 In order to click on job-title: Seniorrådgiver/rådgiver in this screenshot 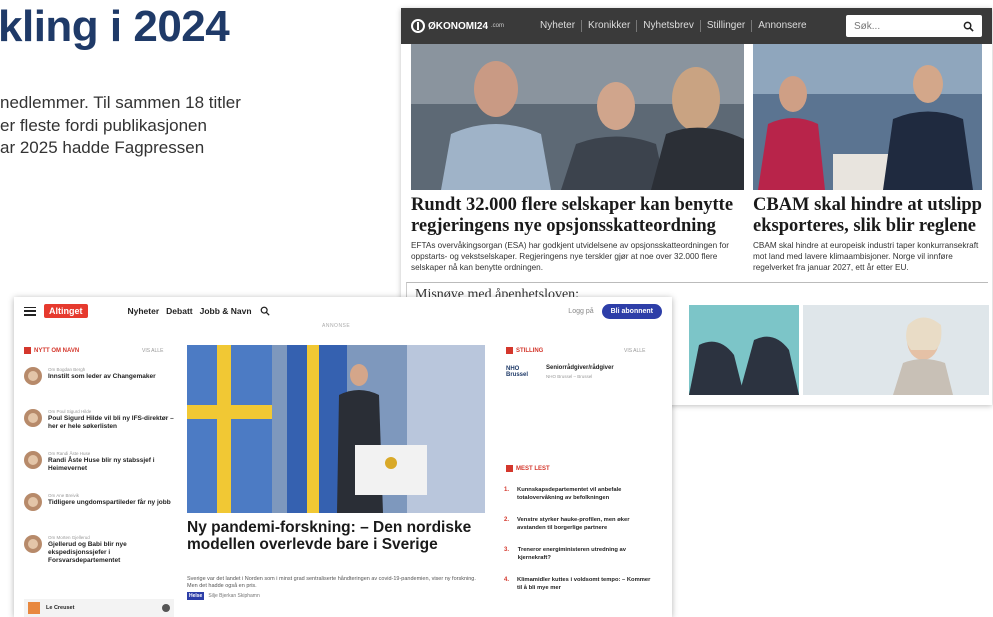, I will do `click(580, 368)`.